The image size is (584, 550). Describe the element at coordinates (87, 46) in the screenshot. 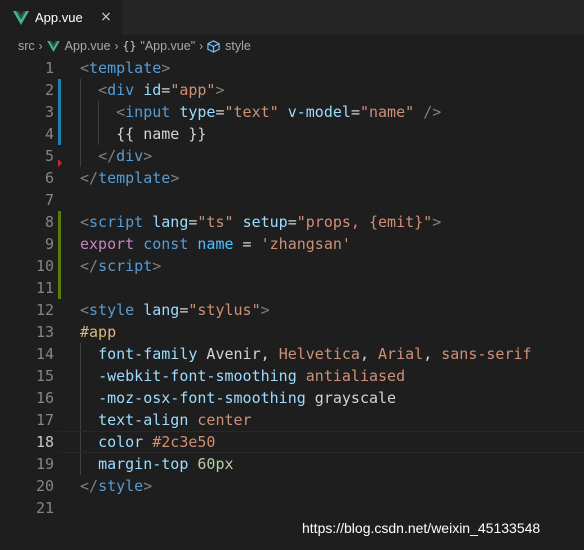

I see `breadcrumb-file-label: App.vue` at that location.